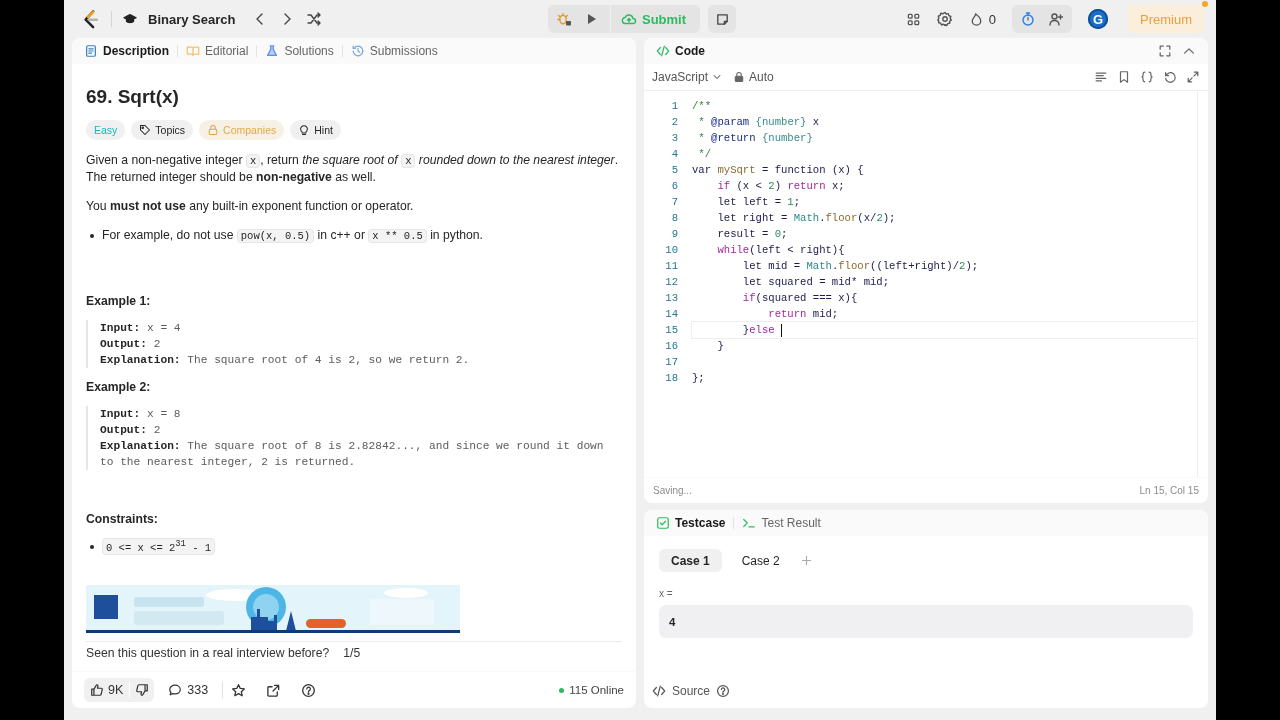 This screenshot has height=720, width=1280. What do you see at coordinates (292, 235) in the screenshot?
I see `list-item: For example, do not use pow(x, 0.5) in c++ or x ** 0.5 in python.` at bounding box center [292, 235].